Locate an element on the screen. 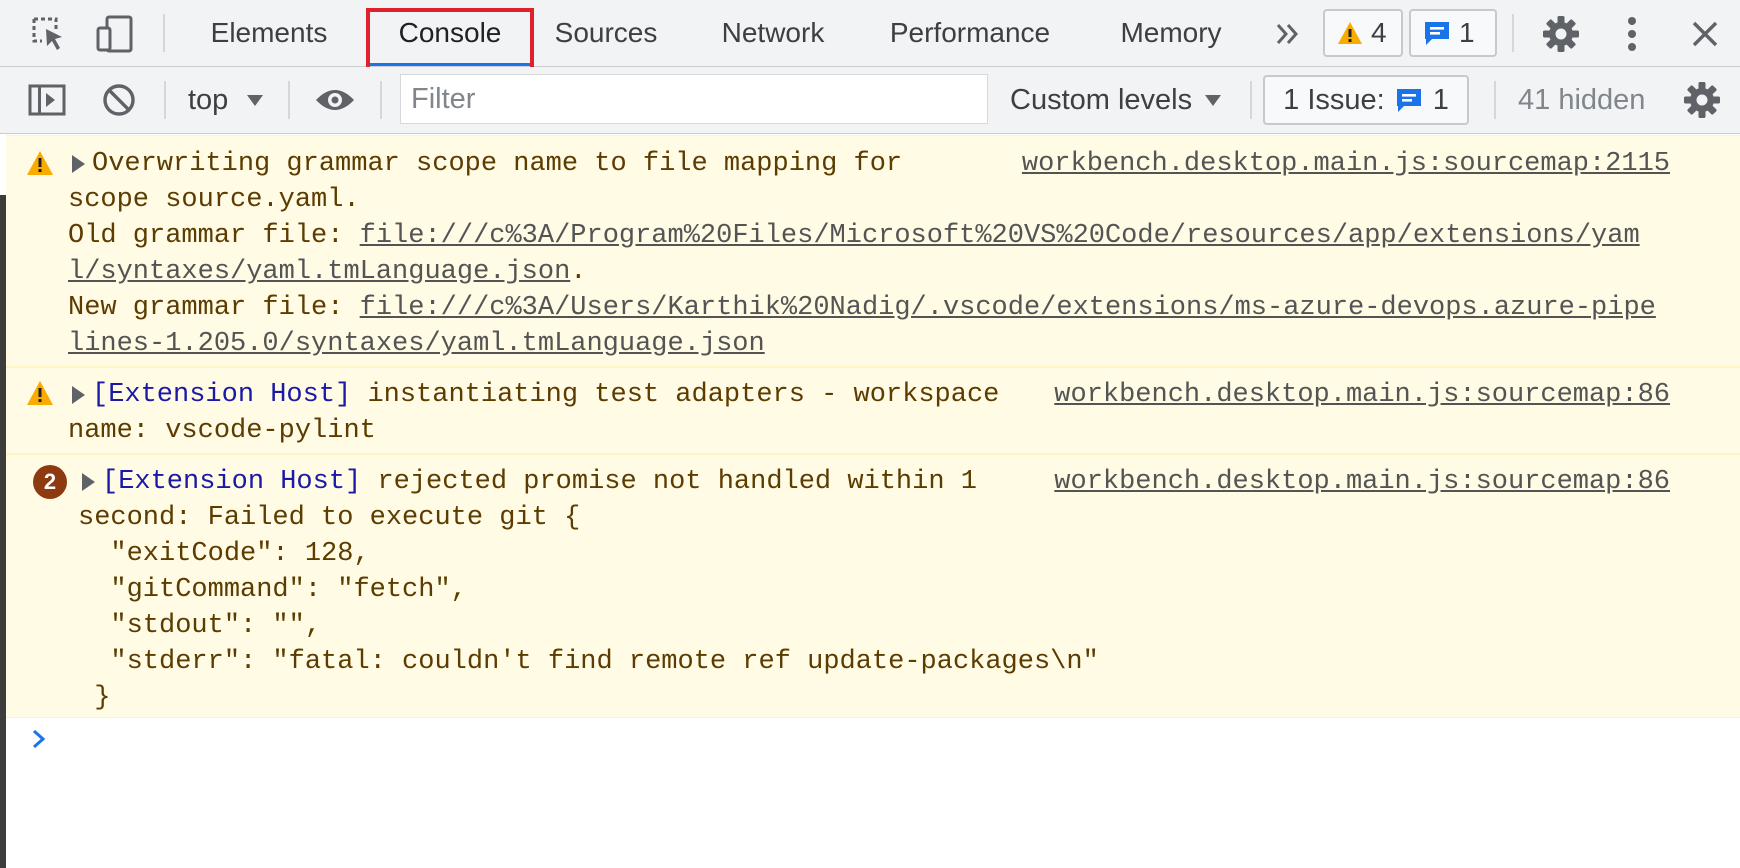  old-grammar-label: Old grammar file: is located at coordinates (214, 236).